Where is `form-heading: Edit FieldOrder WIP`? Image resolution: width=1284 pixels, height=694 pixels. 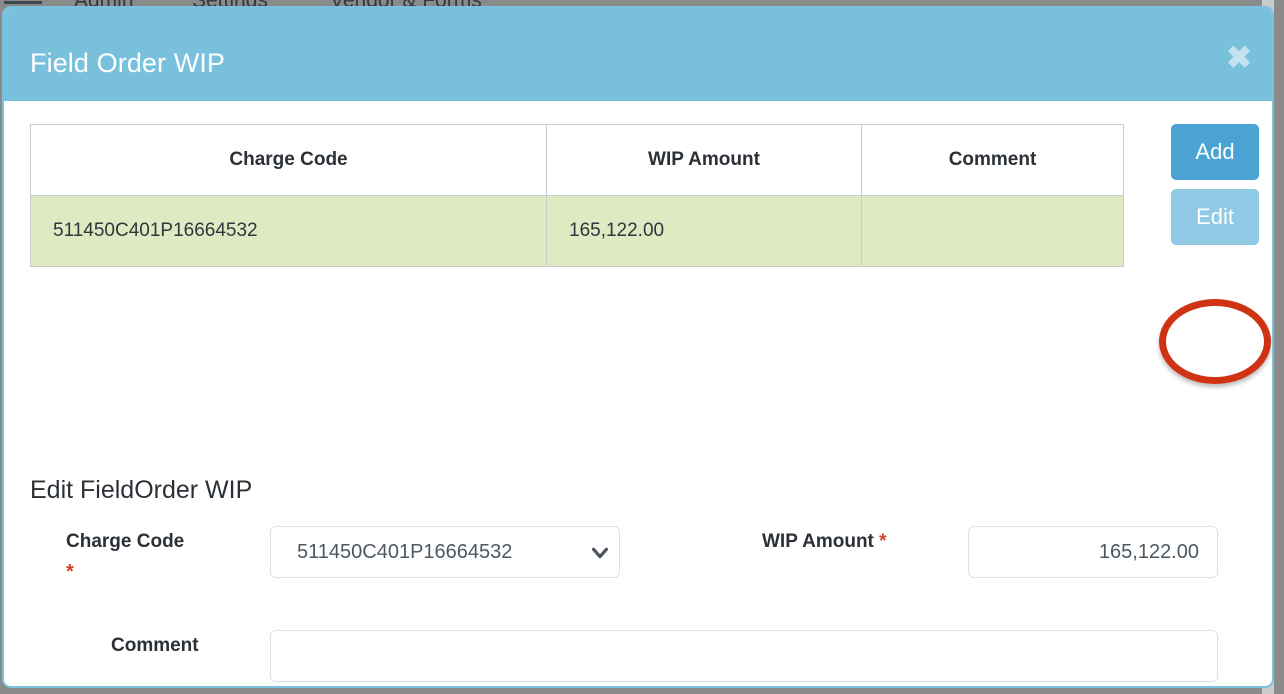
form-heading: Edit FieldOrder WIP is located at coordinates (141, 490).